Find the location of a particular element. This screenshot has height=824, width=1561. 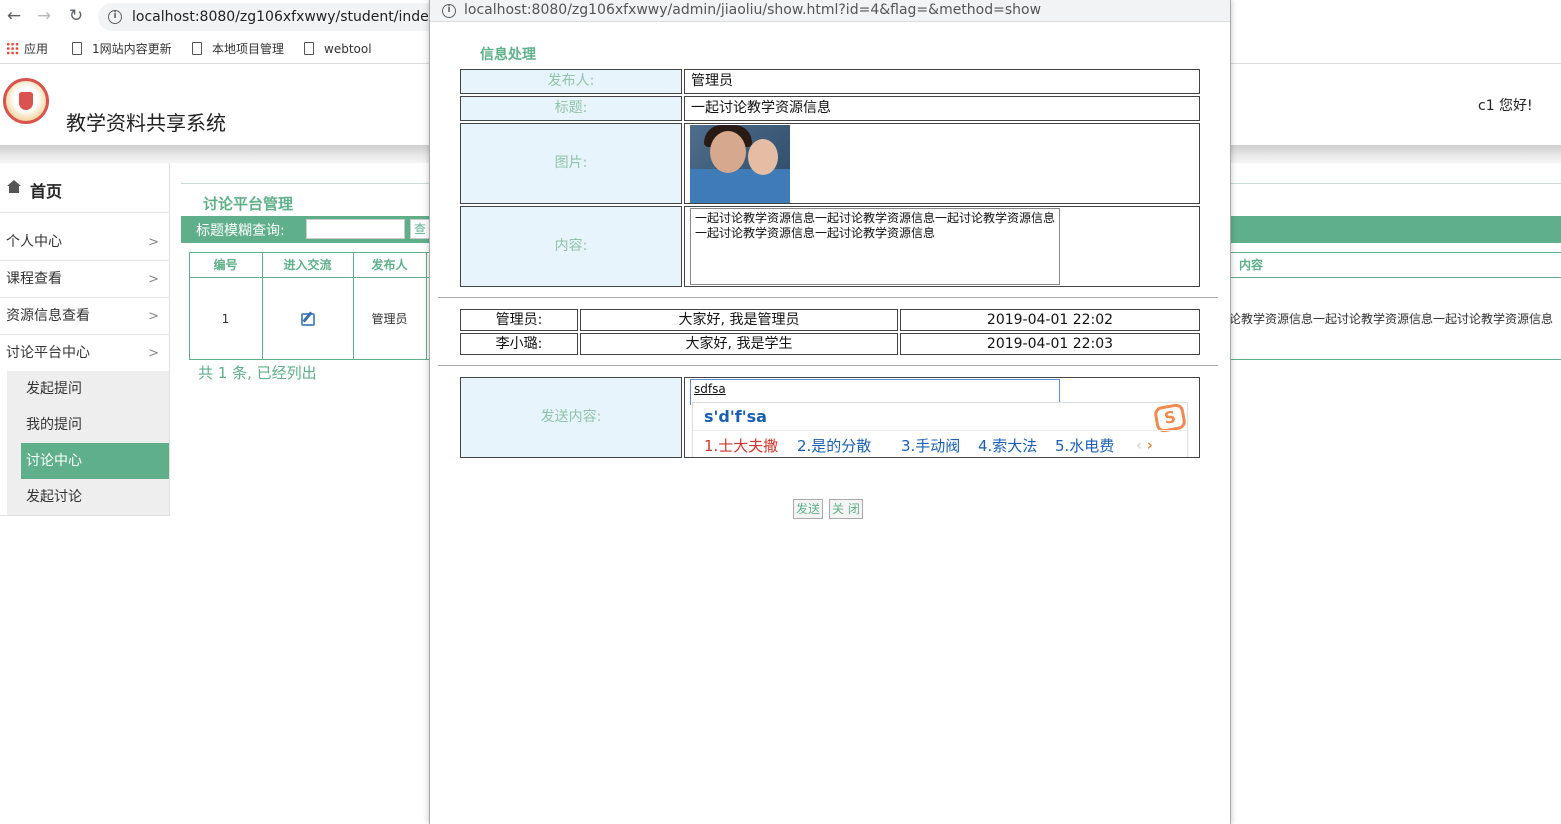

col-header-enter: 进入交流 is located at coordinates (307, 265).